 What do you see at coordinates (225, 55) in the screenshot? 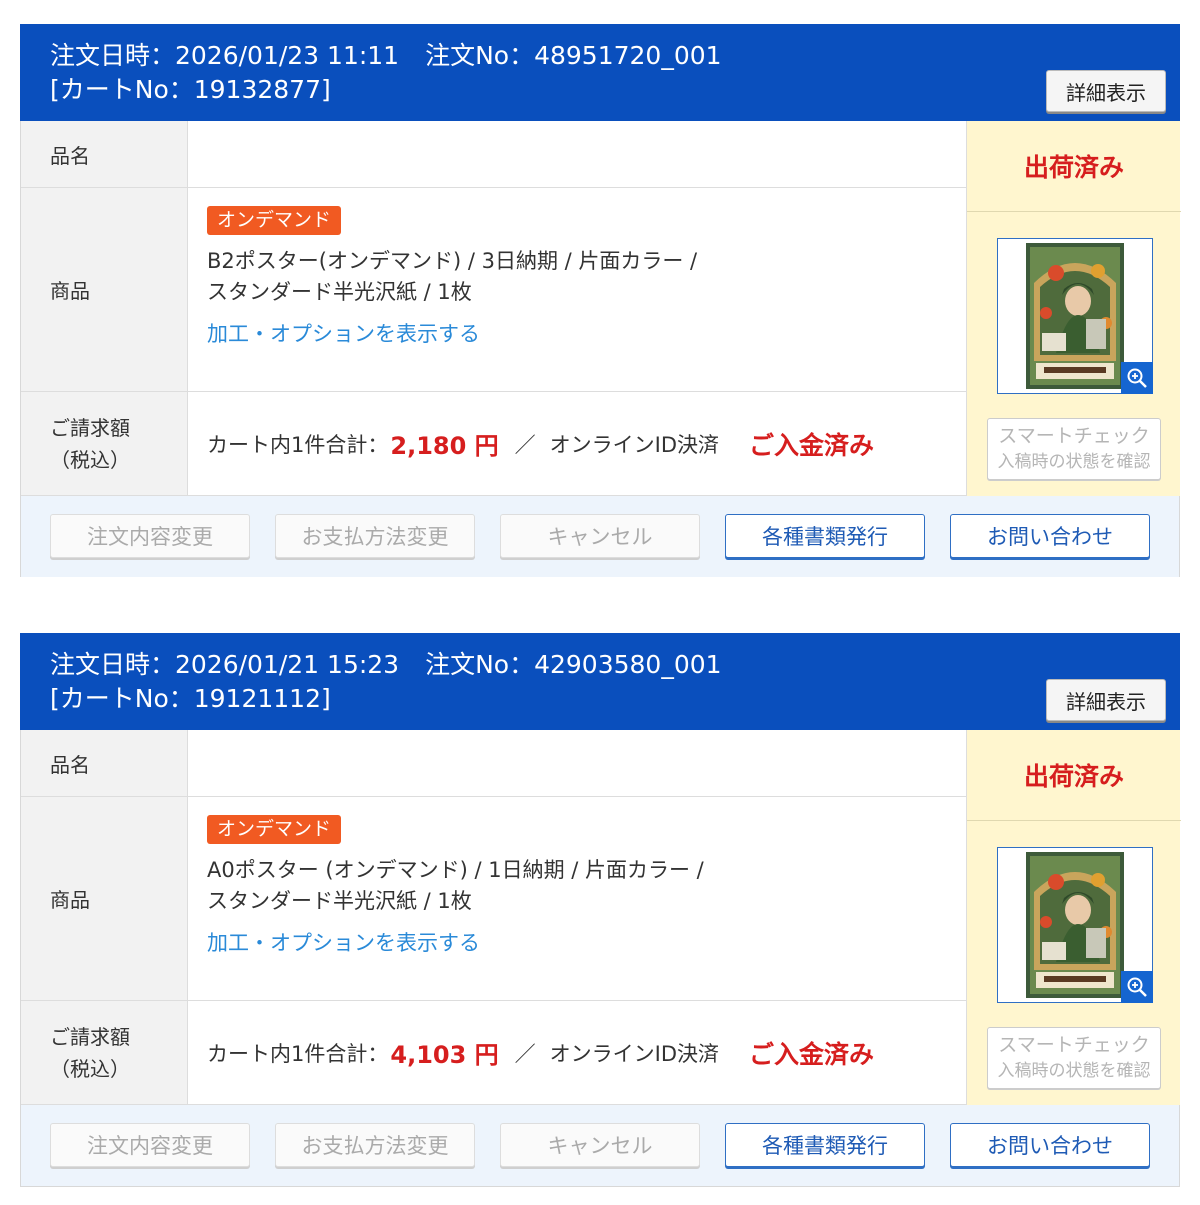
I see `order-date: 注文日時：2026/01/23 11:11` at bounding box center [225, 55].